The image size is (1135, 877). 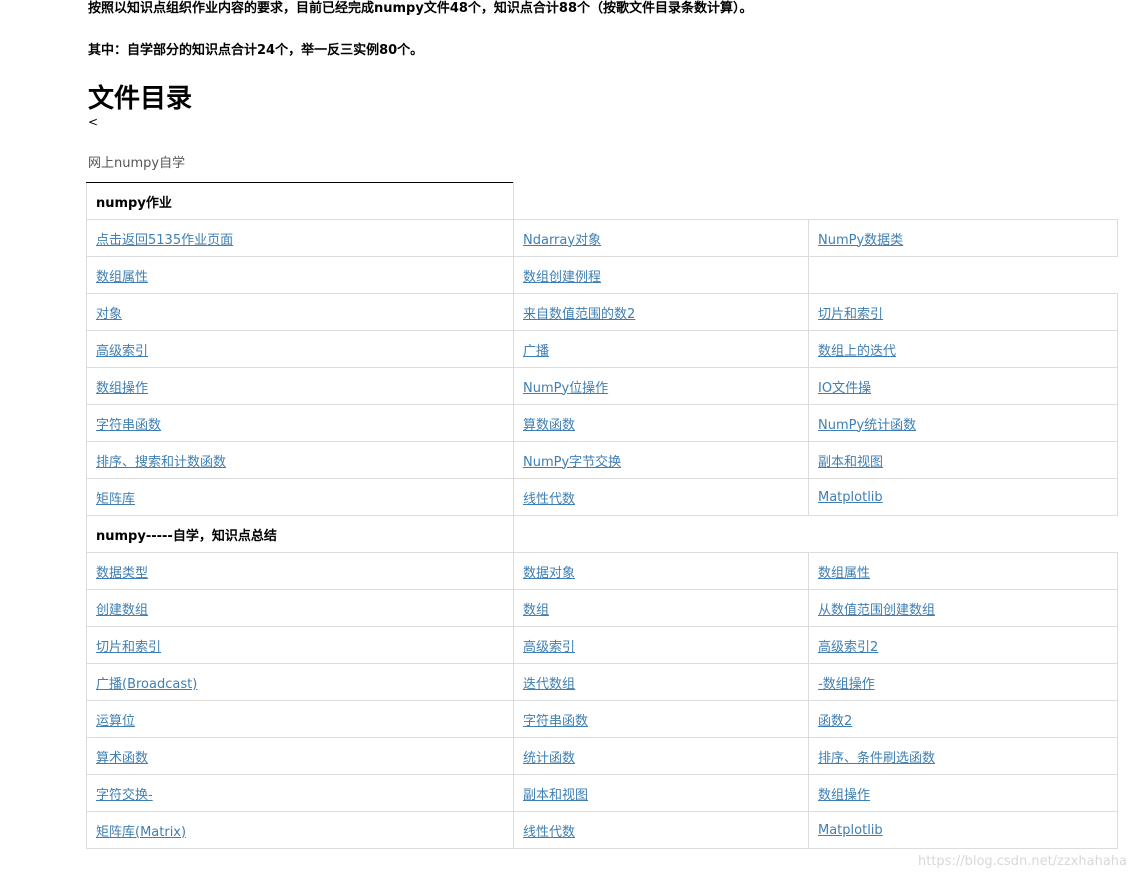 I want to click on table-cell: 矩阵库, so click(x=300, y=497).